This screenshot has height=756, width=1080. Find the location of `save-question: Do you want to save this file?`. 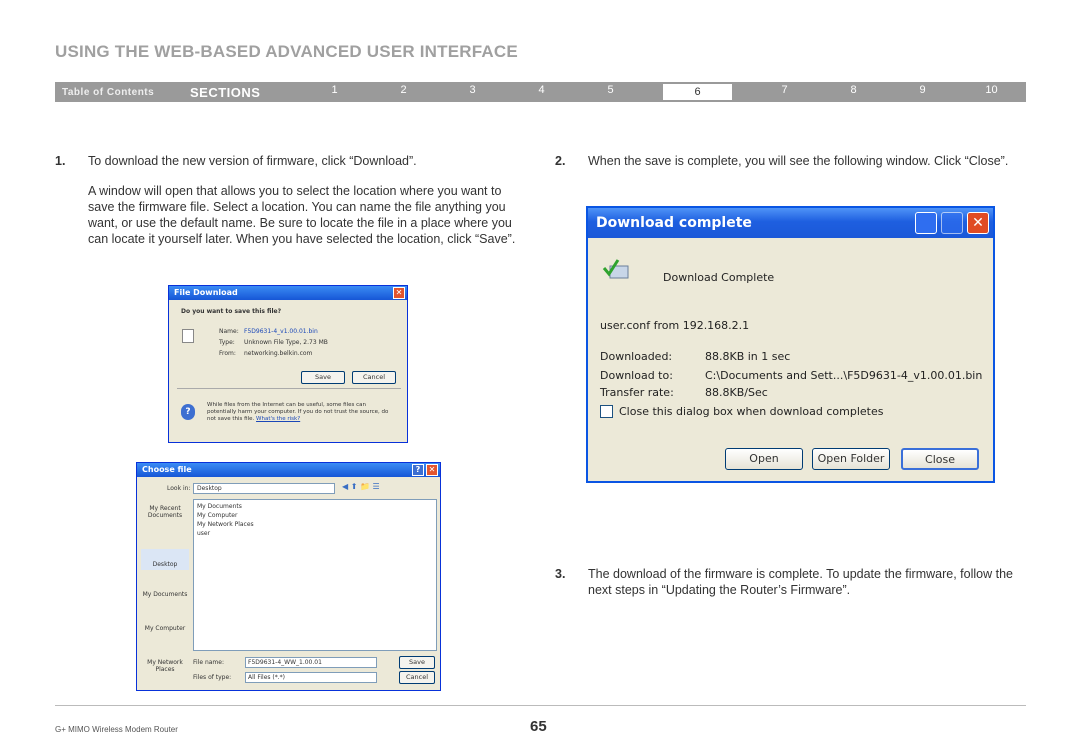

save-question: Do you want to save this file? is located at coordinates (231, 311).